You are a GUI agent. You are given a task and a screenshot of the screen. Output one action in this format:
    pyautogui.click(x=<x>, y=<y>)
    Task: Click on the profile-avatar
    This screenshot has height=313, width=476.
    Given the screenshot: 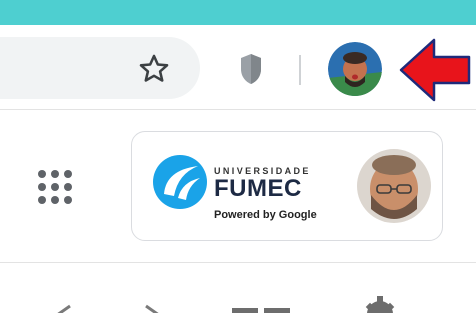 What is the action you would take?
    pyautogui.click(x=355, y=69)
    